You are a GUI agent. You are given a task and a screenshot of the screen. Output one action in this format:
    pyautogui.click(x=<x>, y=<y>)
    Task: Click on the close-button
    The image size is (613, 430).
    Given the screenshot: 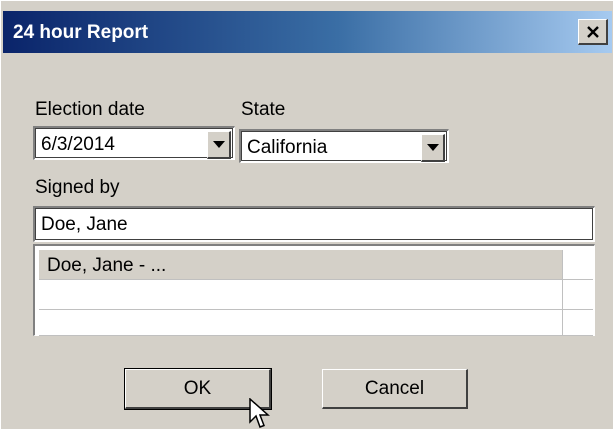 What is the action you would take?
    pyautogui.click(x=593, y=32)
    